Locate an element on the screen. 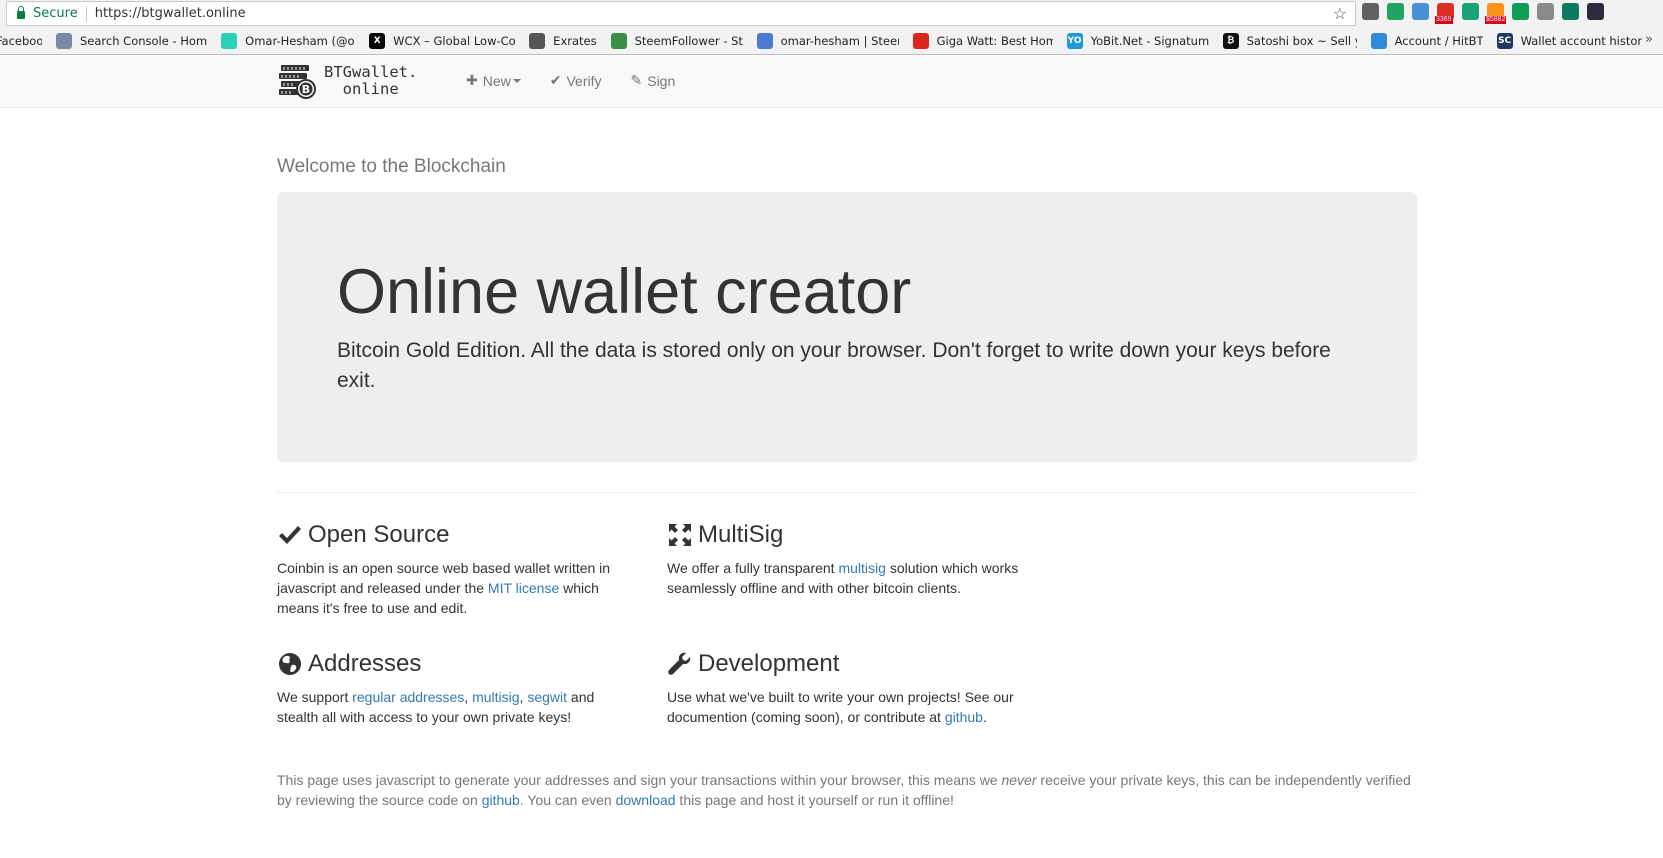 This screenshot has height=858, width=1663. bookmark-item: Search Console - Hom is located at coordinates (132, 40).